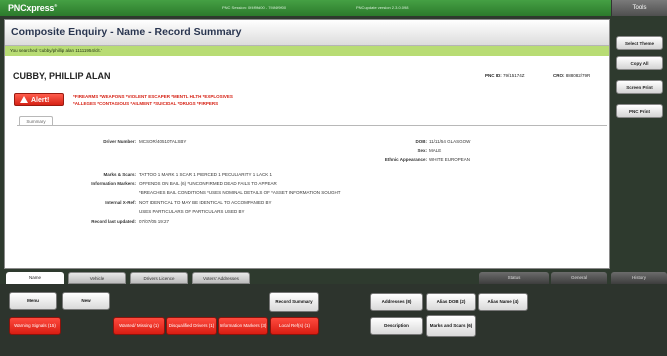  What do you see at coordinates (451, 326) in the screenshot?
I see `marks-and-scars-button: Marks and Scars (6)` at bounding box center [451, 326].